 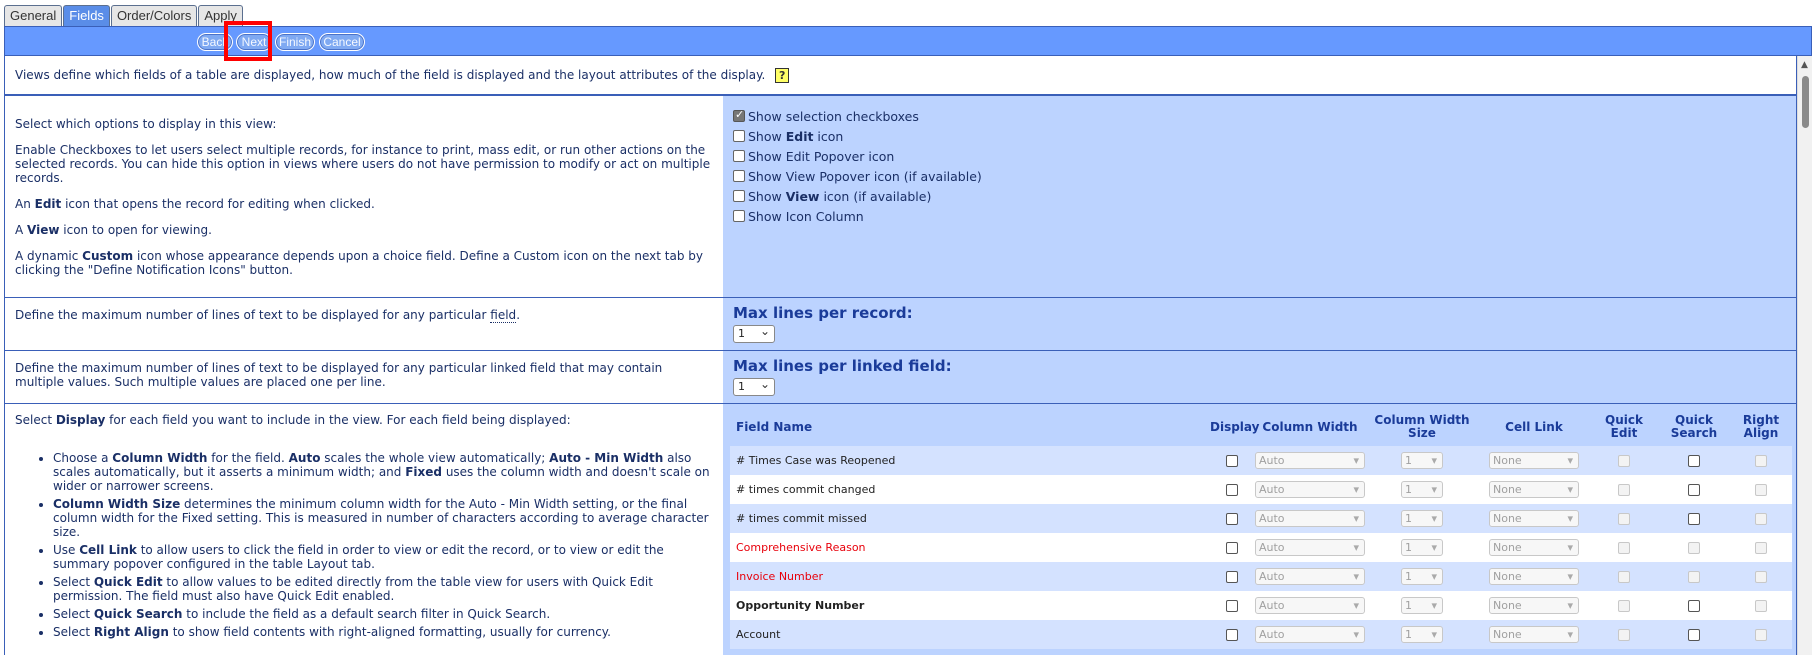 I want to click on field-name-cell: Comprehensive Reason, so click(x=801, y=547).